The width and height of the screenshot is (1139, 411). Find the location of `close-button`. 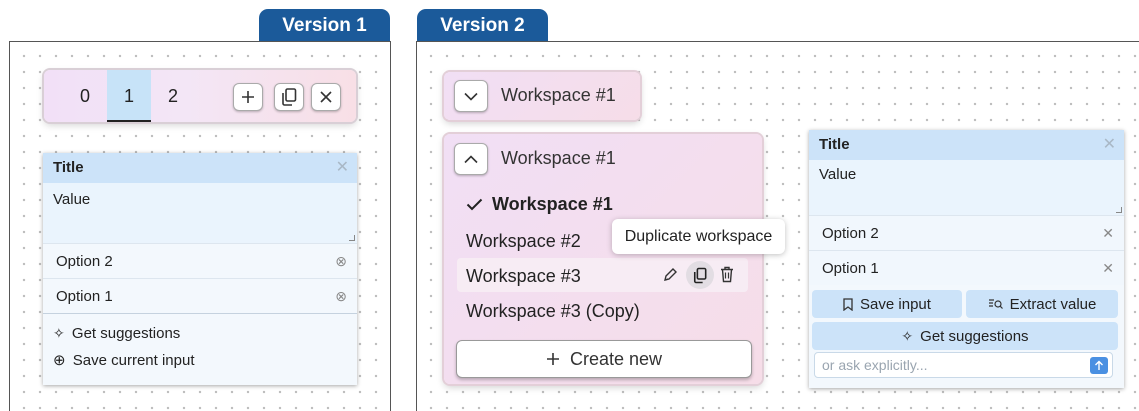

close-button is located at coordinates (326, 97).